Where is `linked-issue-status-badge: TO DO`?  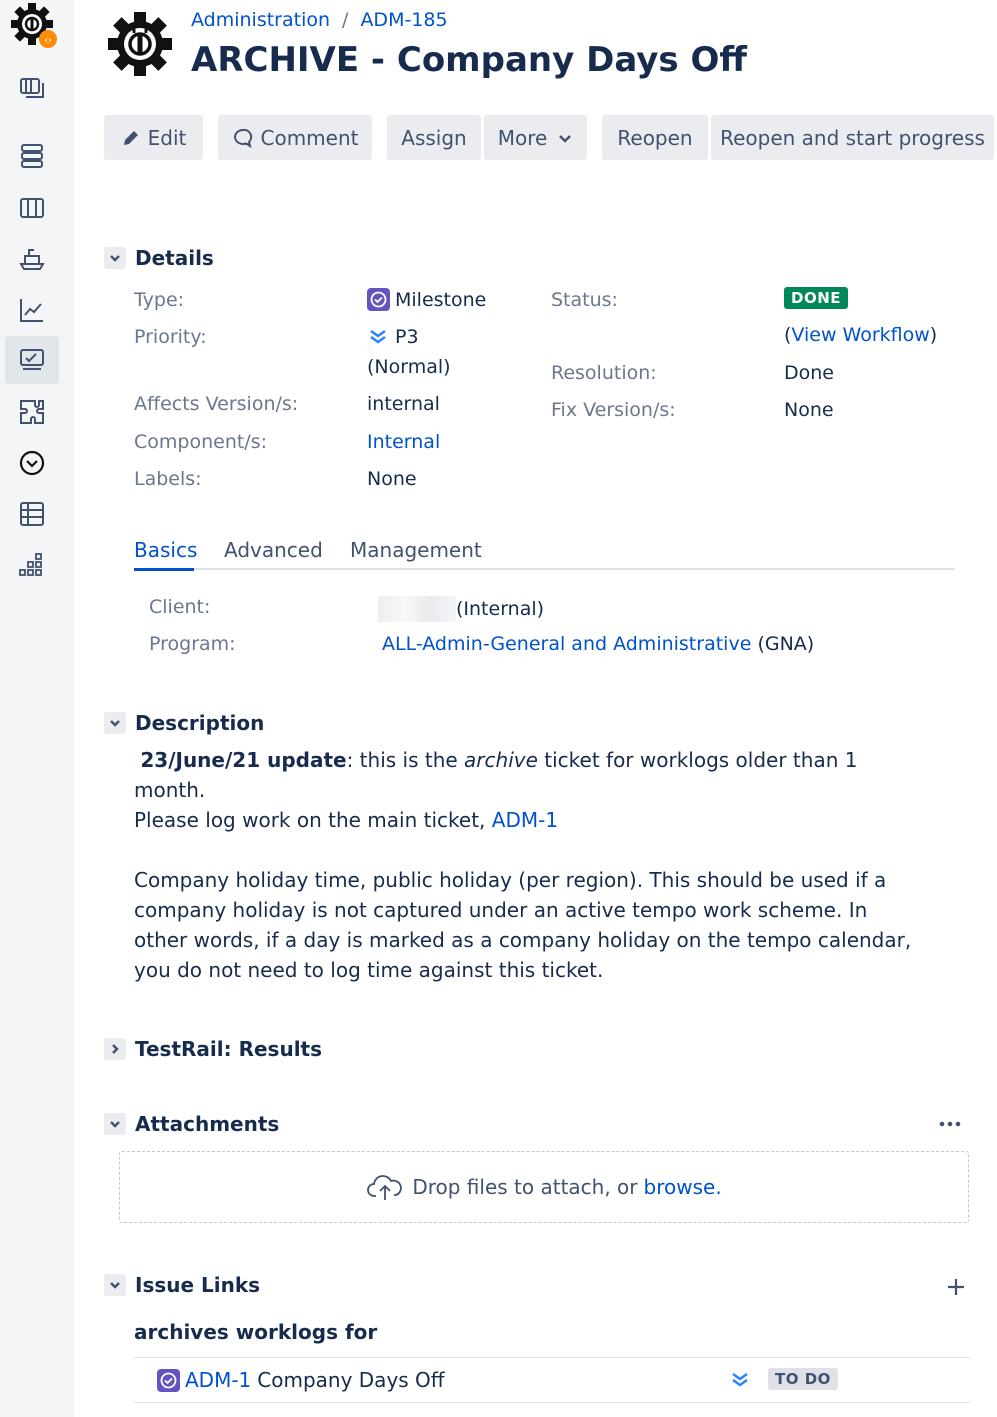
linked-issue-status-badge: TO DO is located at coordinates (803, 1379).